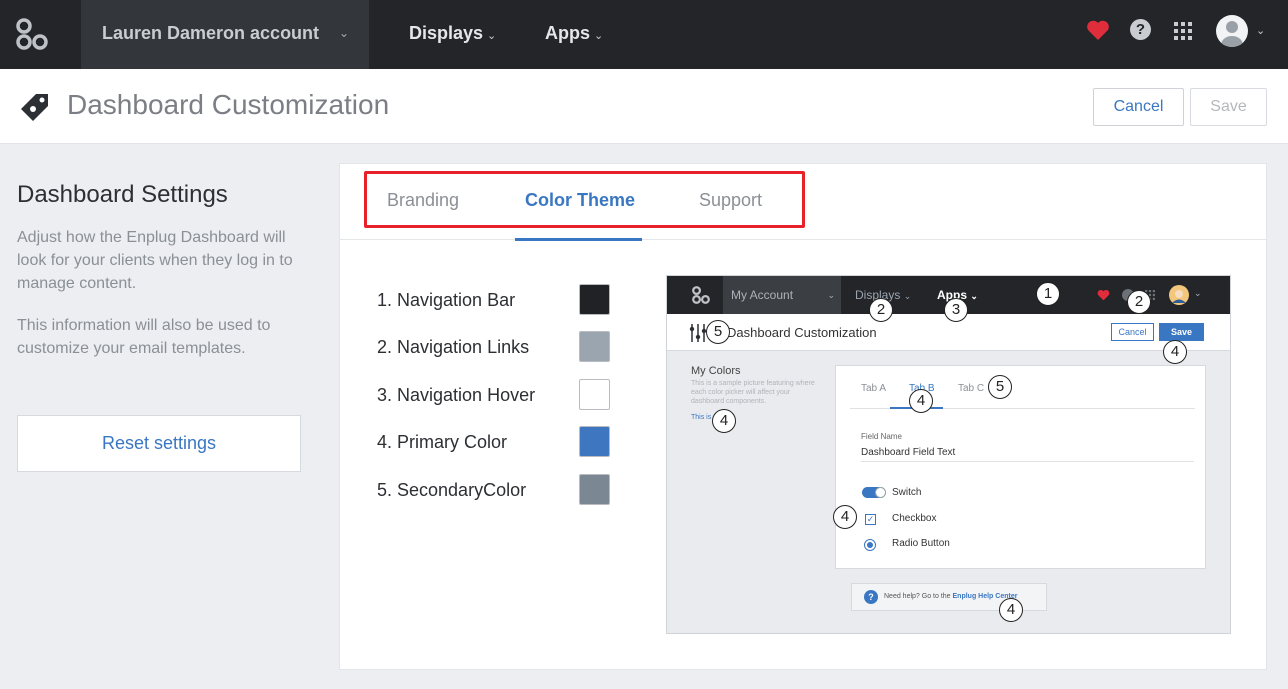  What do you see at coordinates (871, 597) in the screenshot?
I see `question-icon: ?` at bounding box center [871, 597].